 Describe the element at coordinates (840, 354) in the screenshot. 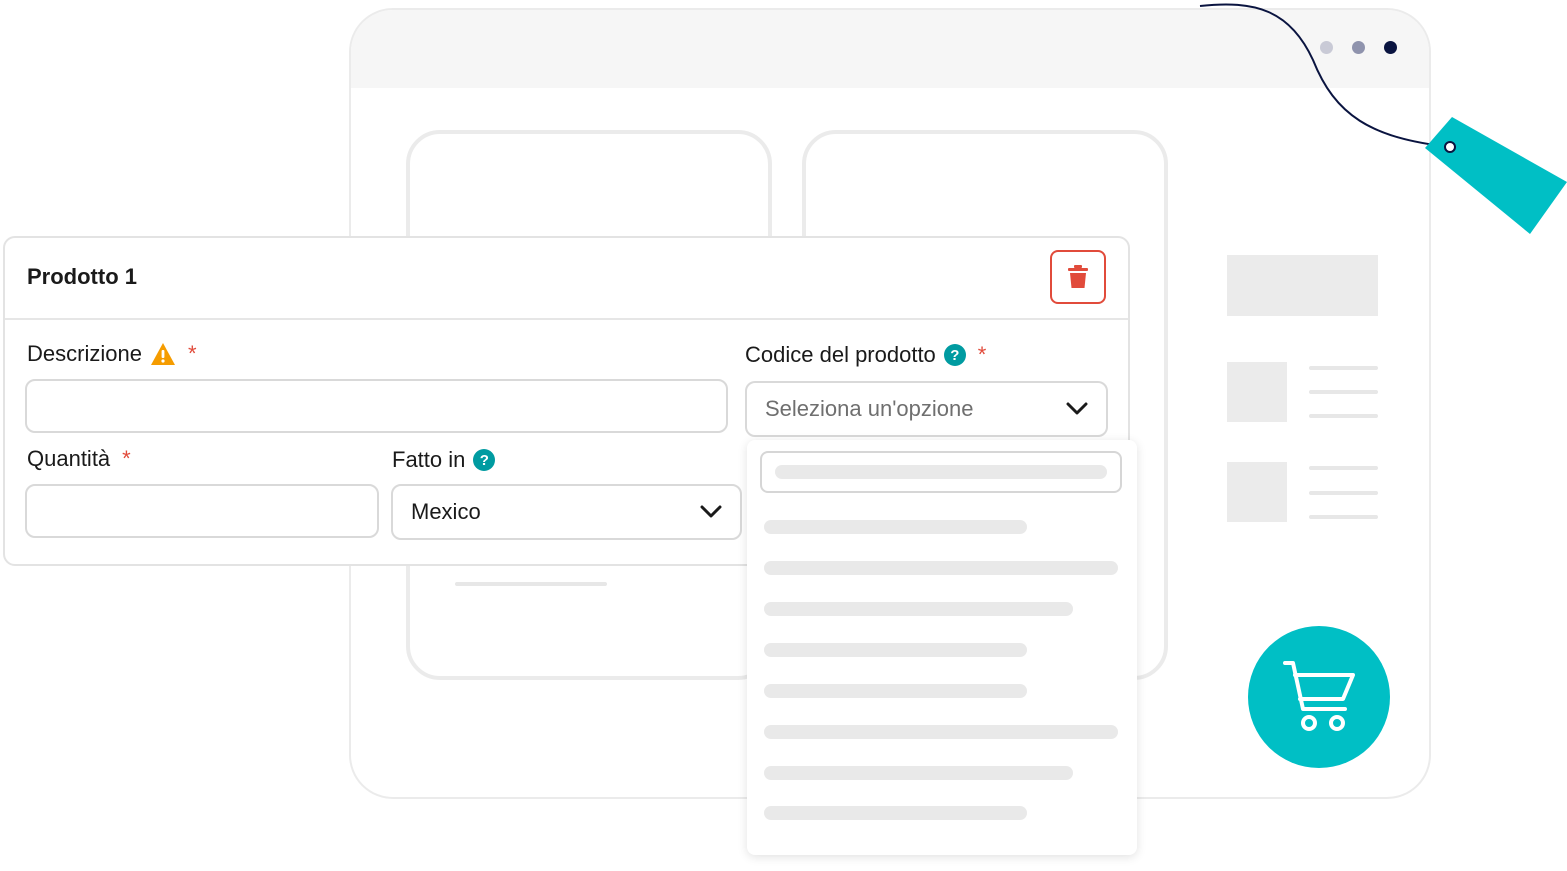

I see `codice-label-text: Codice del prodotto` at that location.